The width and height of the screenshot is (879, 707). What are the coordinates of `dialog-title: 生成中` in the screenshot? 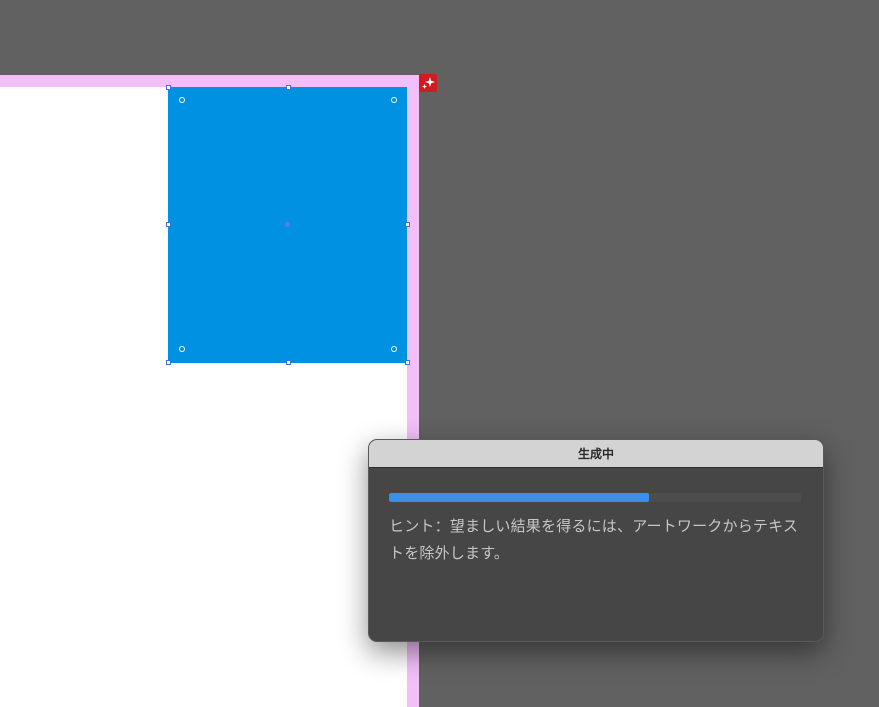 It's located at (595, 454).